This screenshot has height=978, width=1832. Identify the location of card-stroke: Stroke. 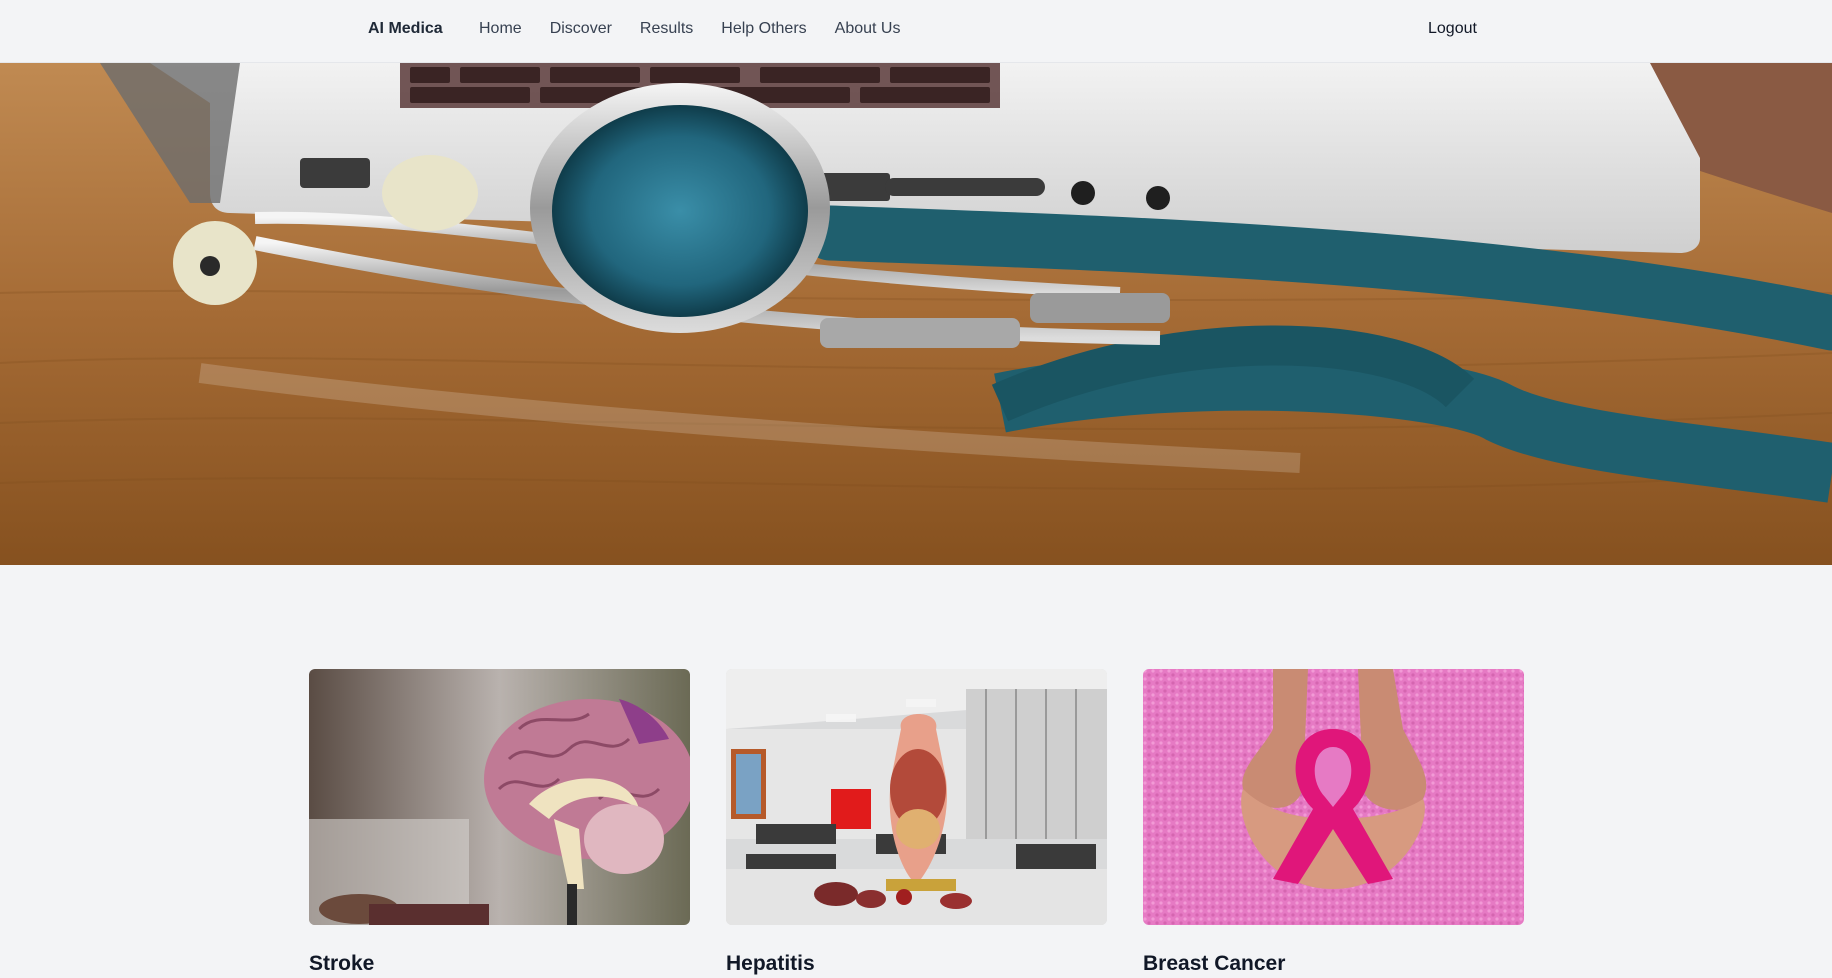
(499, 822).